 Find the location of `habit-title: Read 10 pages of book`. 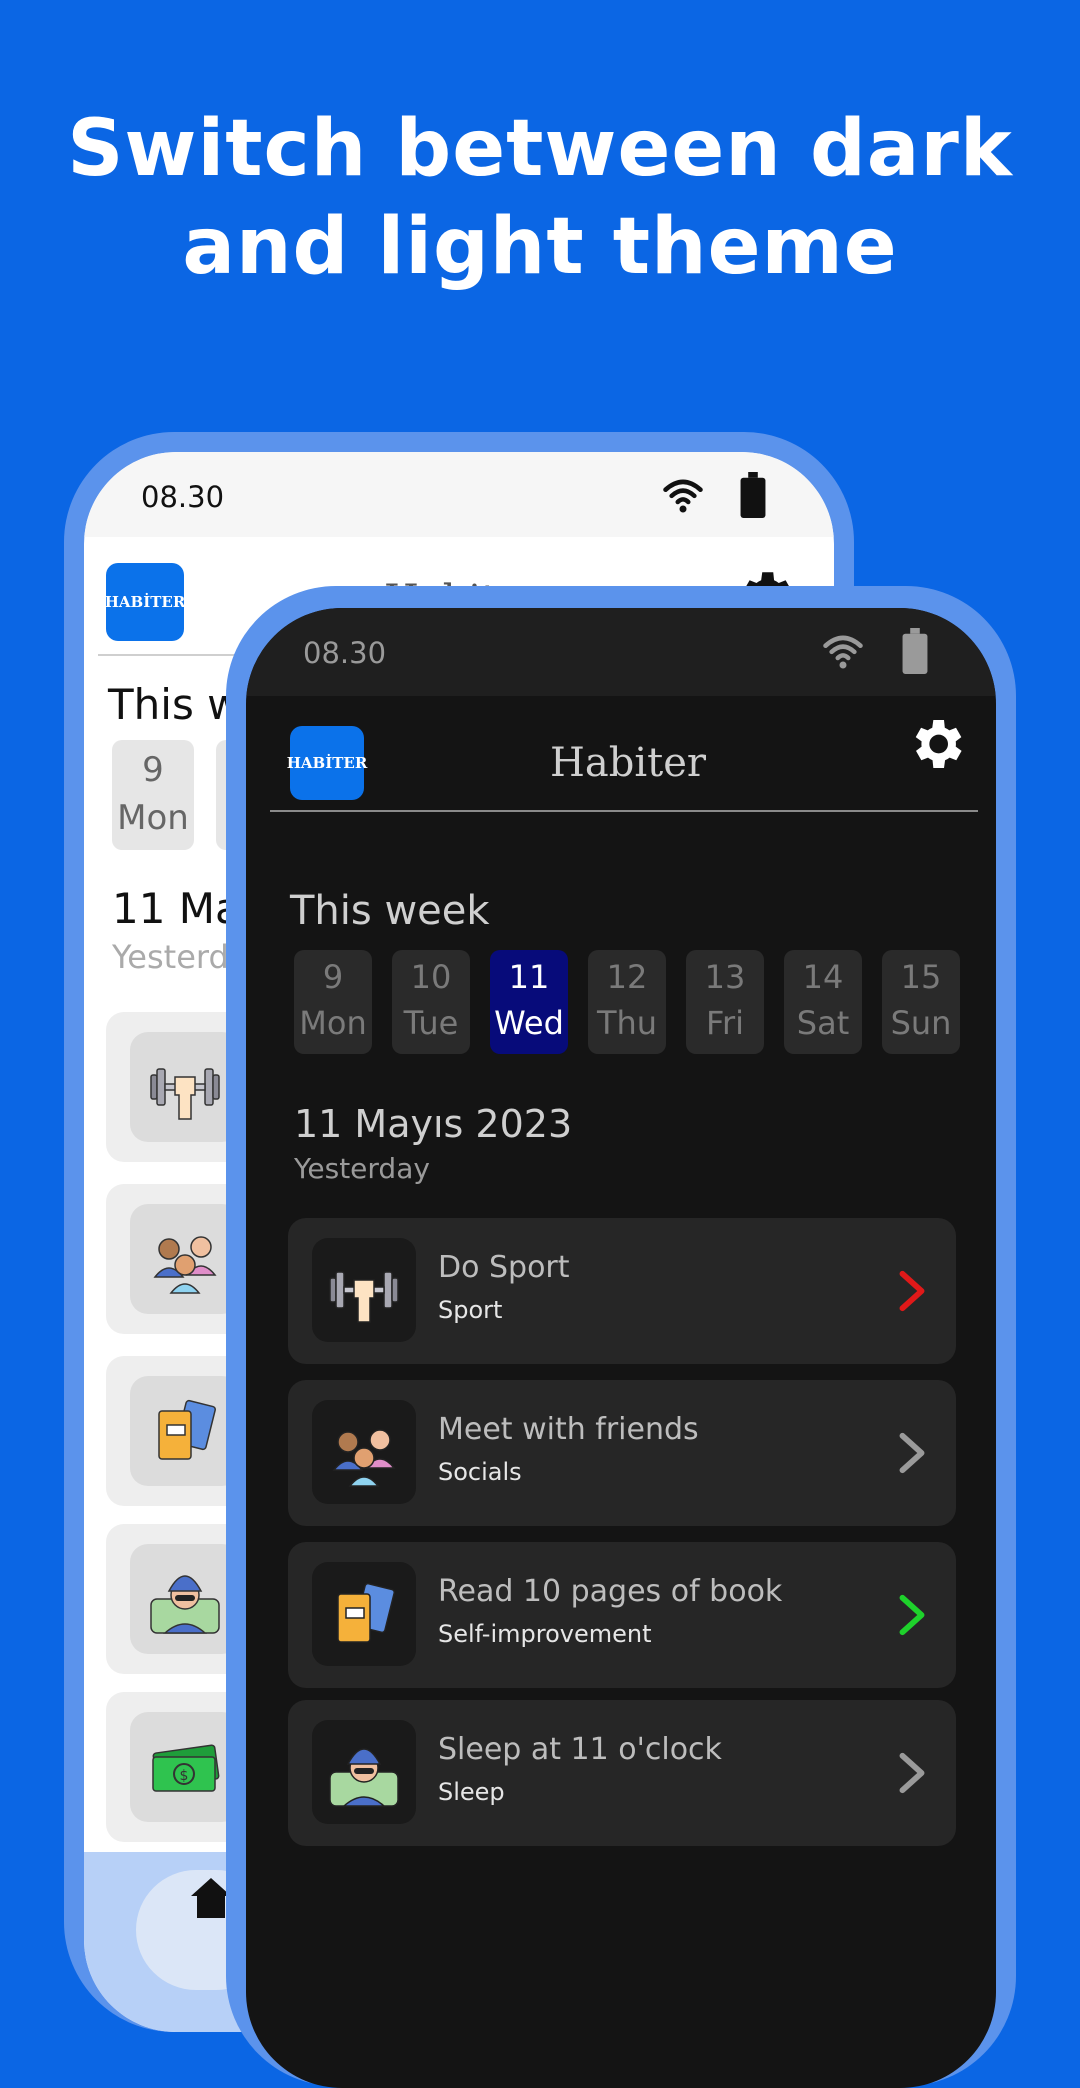

habit-title: Read 10 pages of book is located at coordinates (610, 1591).